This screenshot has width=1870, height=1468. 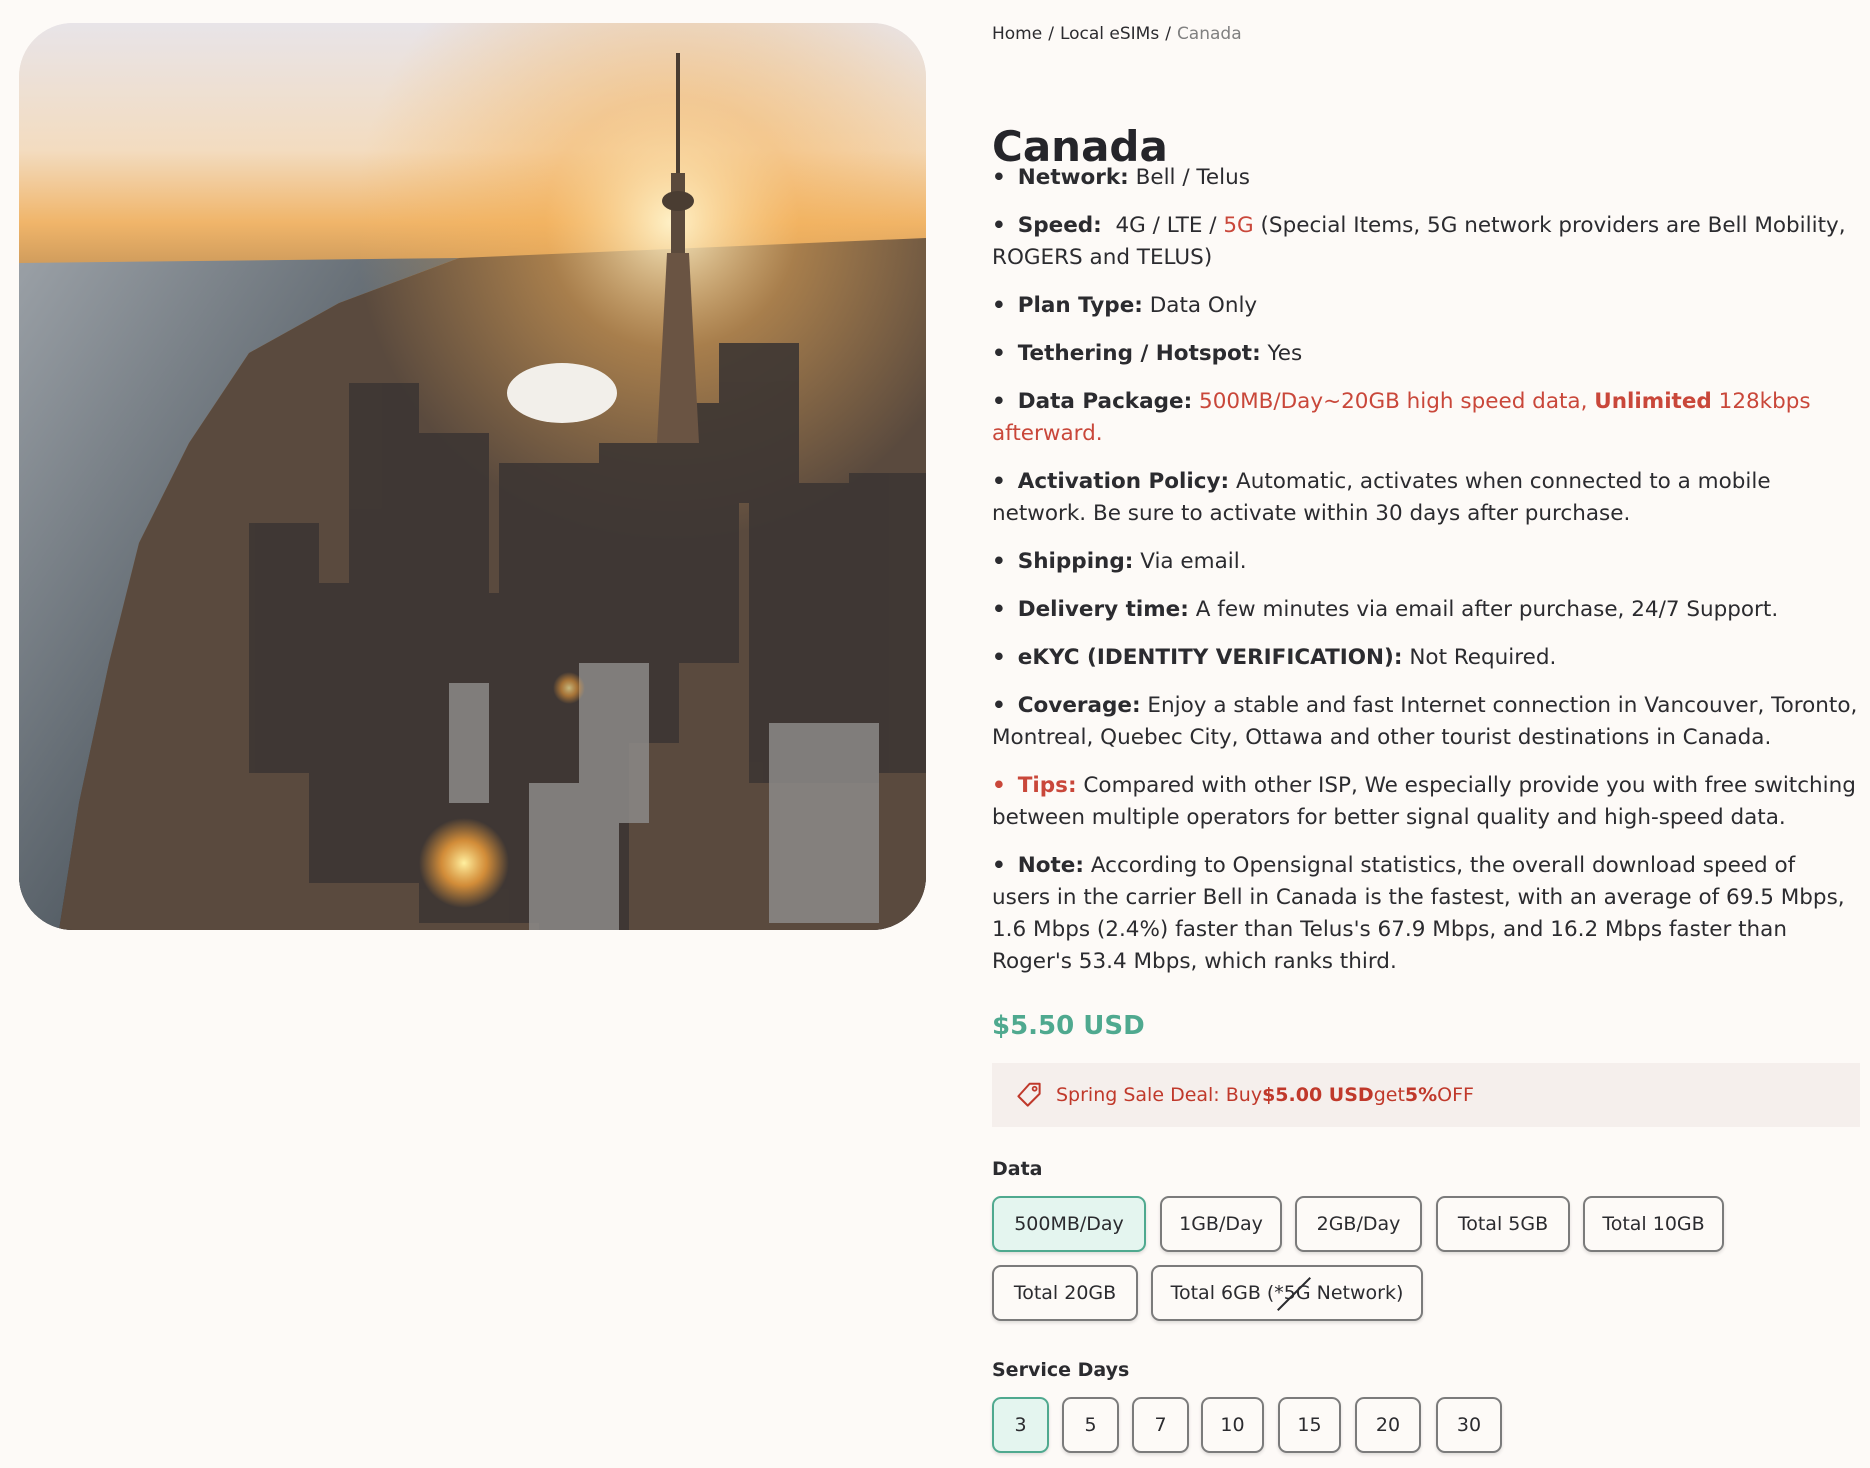 What do you see at coordinates (1389, 1095) in the screenshot?
I see `deal-middle: get` at bounding box center [1389, 1095].